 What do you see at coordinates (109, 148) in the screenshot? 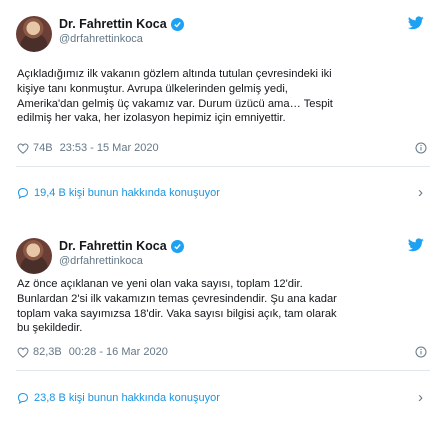
I see `timestamp-link: 23:53 - 15 Mar 2020` at bounding box center [109, 148].